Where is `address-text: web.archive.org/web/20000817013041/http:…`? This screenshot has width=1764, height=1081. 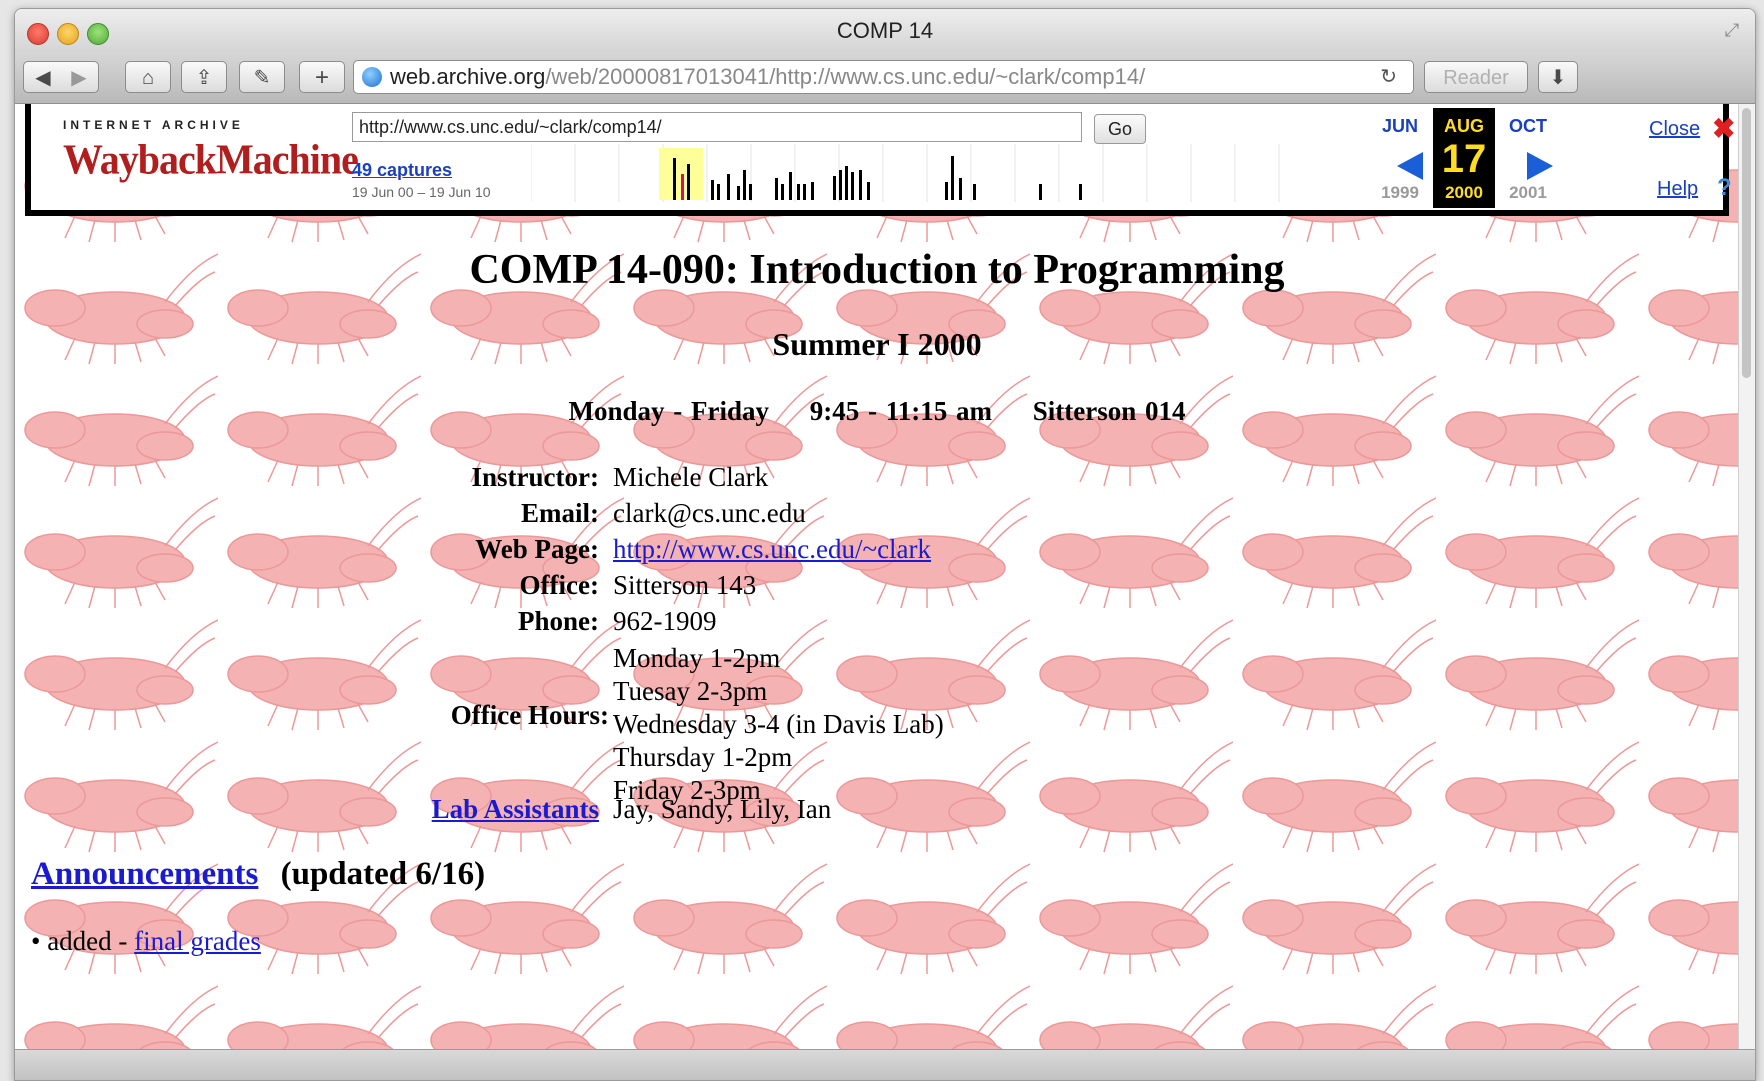
address-text: web.archive.org/web/20000817013041/http:… is located at coordinates (767, 77).